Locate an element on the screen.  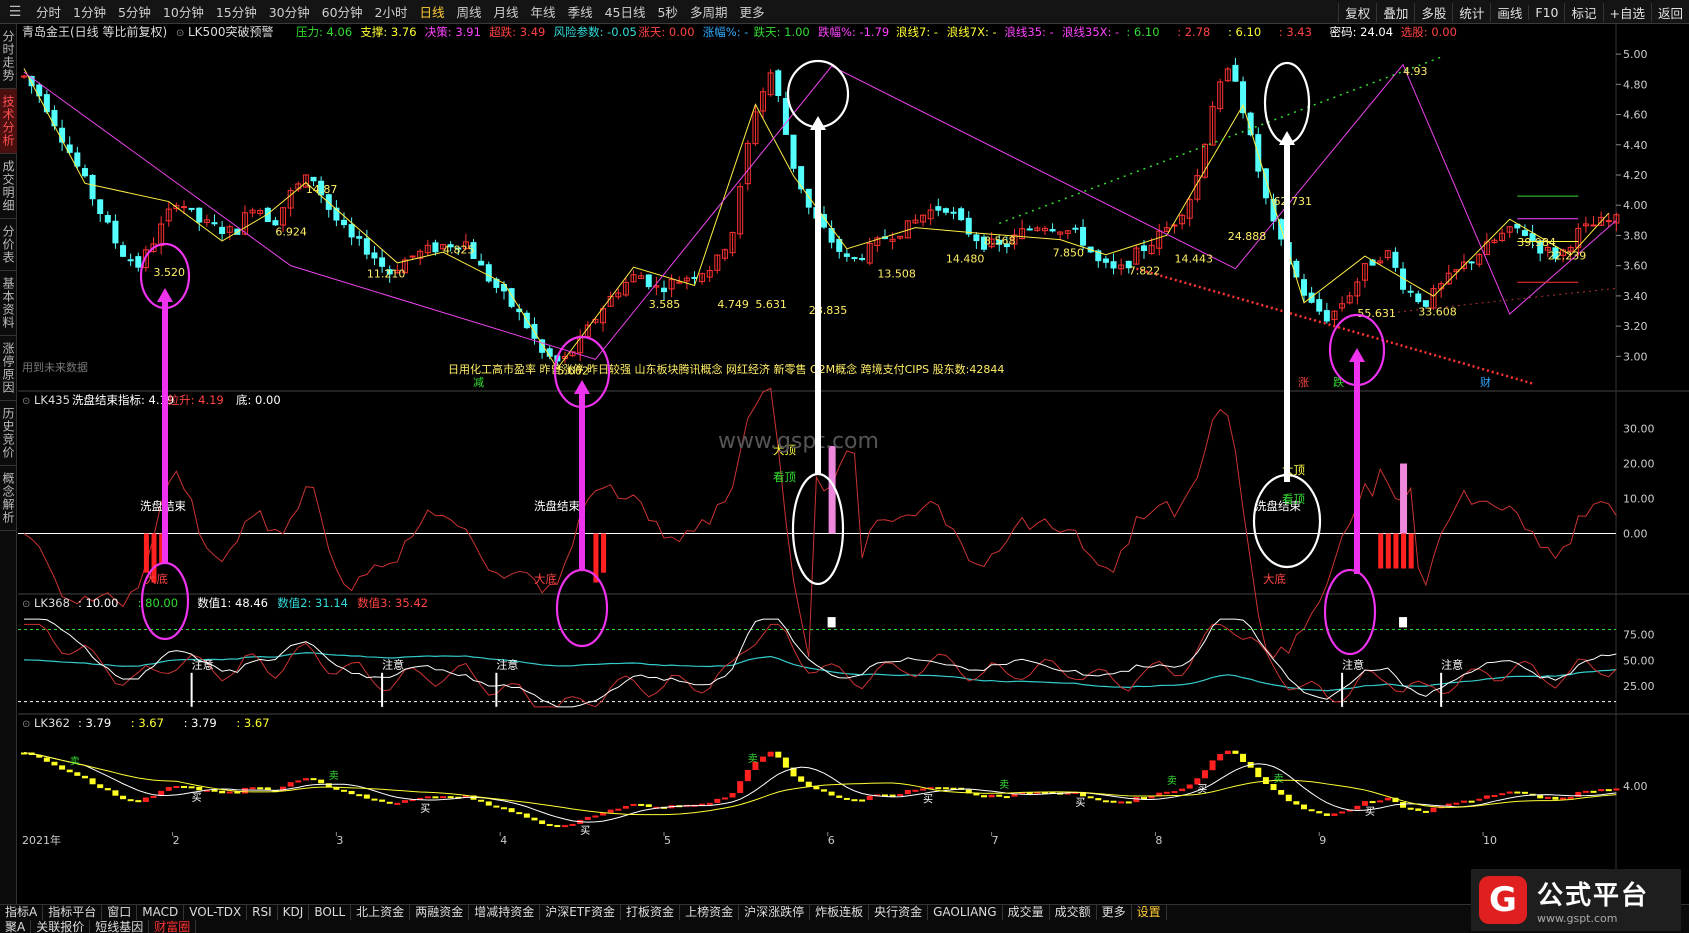
sidebar-tab: 分价表 is located at coordinates (8, 245).